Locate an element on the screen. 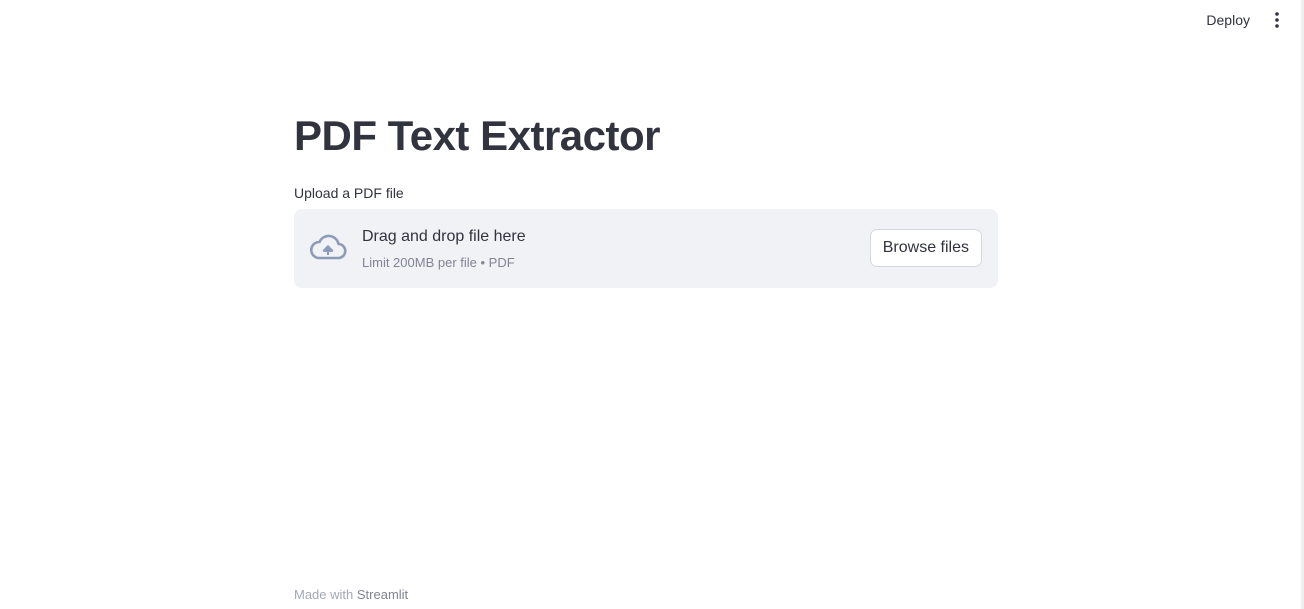 The width and height of the screenshot is (1304, 609). upload-label: Upload a PDF file is located at coordinates (349, 193).